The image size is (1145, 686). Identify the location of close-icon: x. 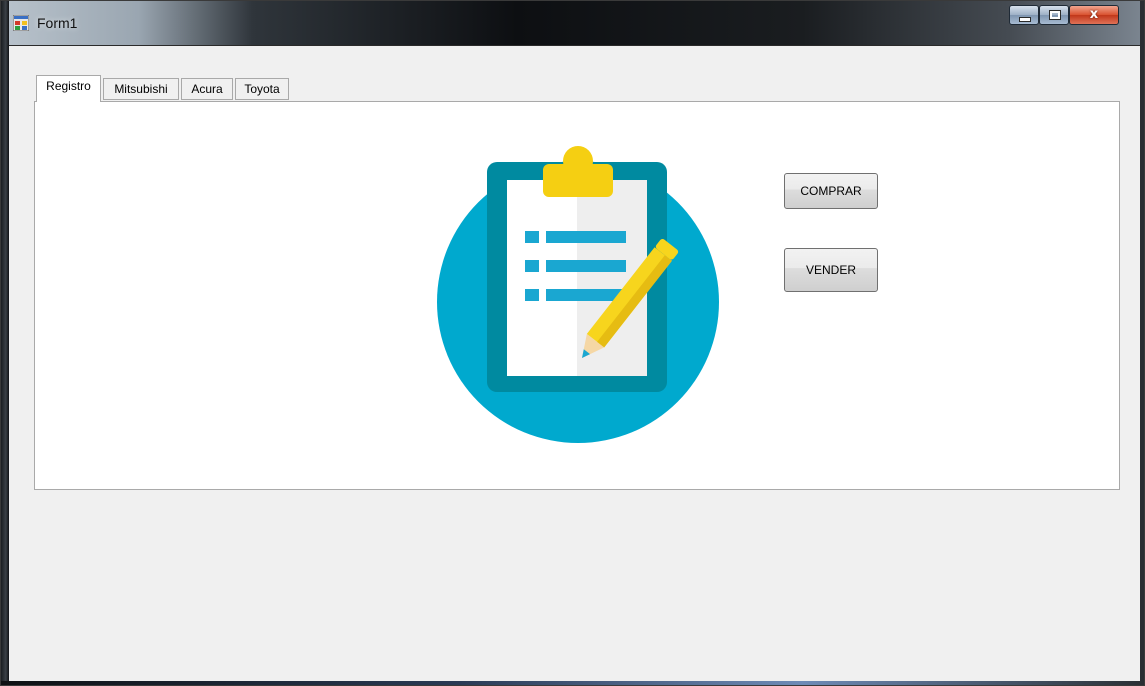
(1094, 14).